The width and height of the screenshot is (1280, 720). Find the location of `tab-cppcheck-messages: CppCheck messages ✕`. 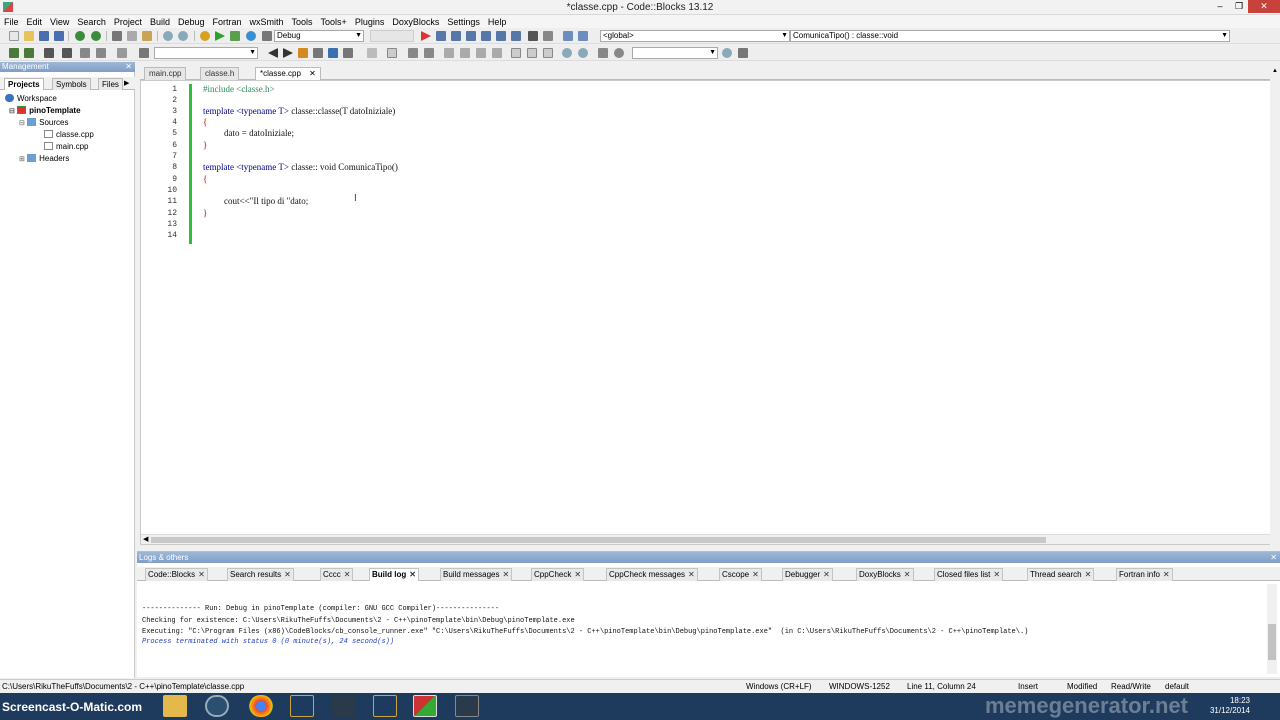

tab-cppcheck-messages: CppCheck messages ✕ is located at coordinates (652, 574).